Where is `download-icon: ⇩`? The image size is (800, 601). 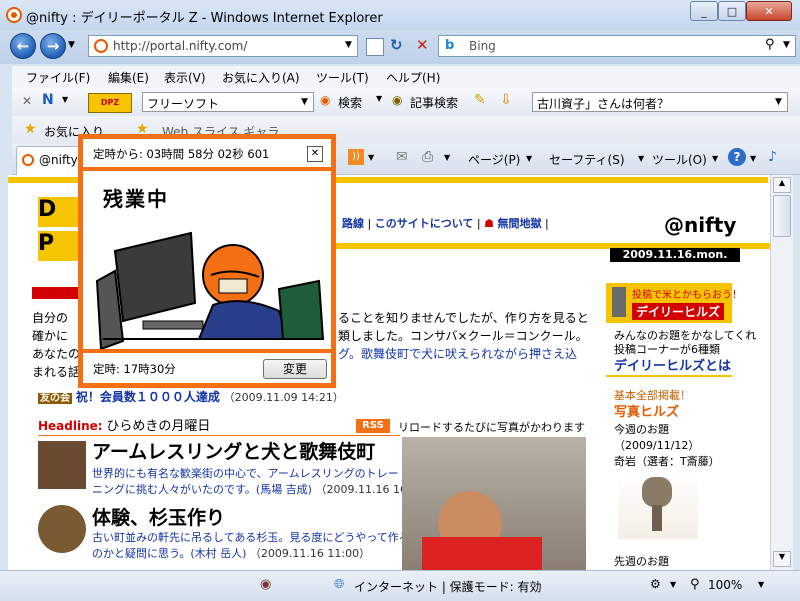
download-icon: ⇩ is located at coordinates (506, 100).